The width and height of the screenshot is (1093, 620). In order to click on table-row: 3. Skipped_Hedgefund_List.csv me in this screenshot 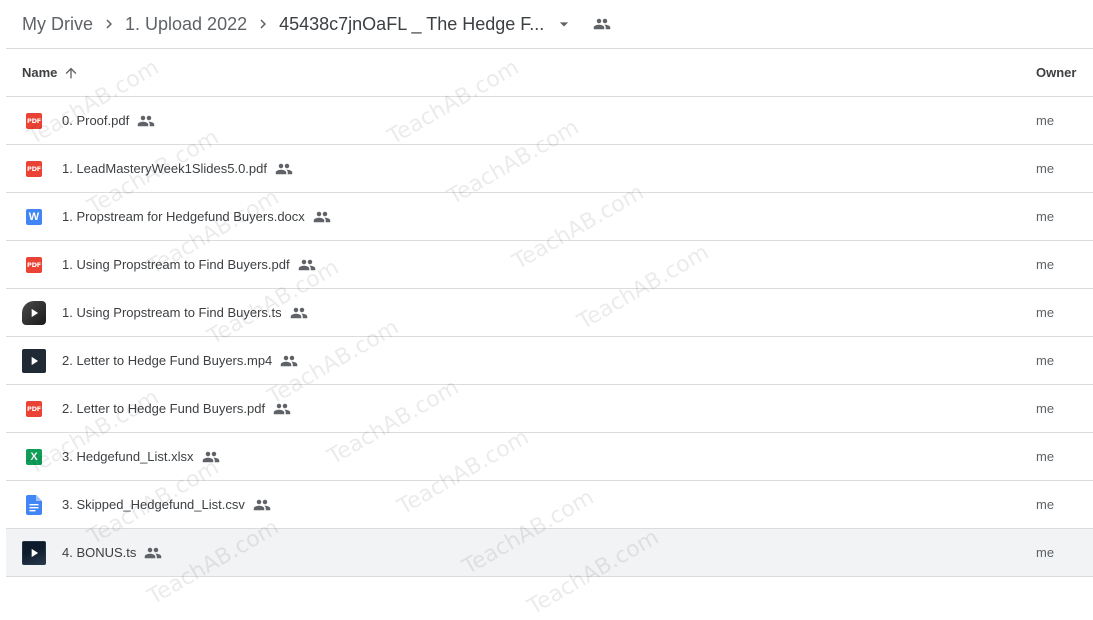, I will do `click(549, 505)`.